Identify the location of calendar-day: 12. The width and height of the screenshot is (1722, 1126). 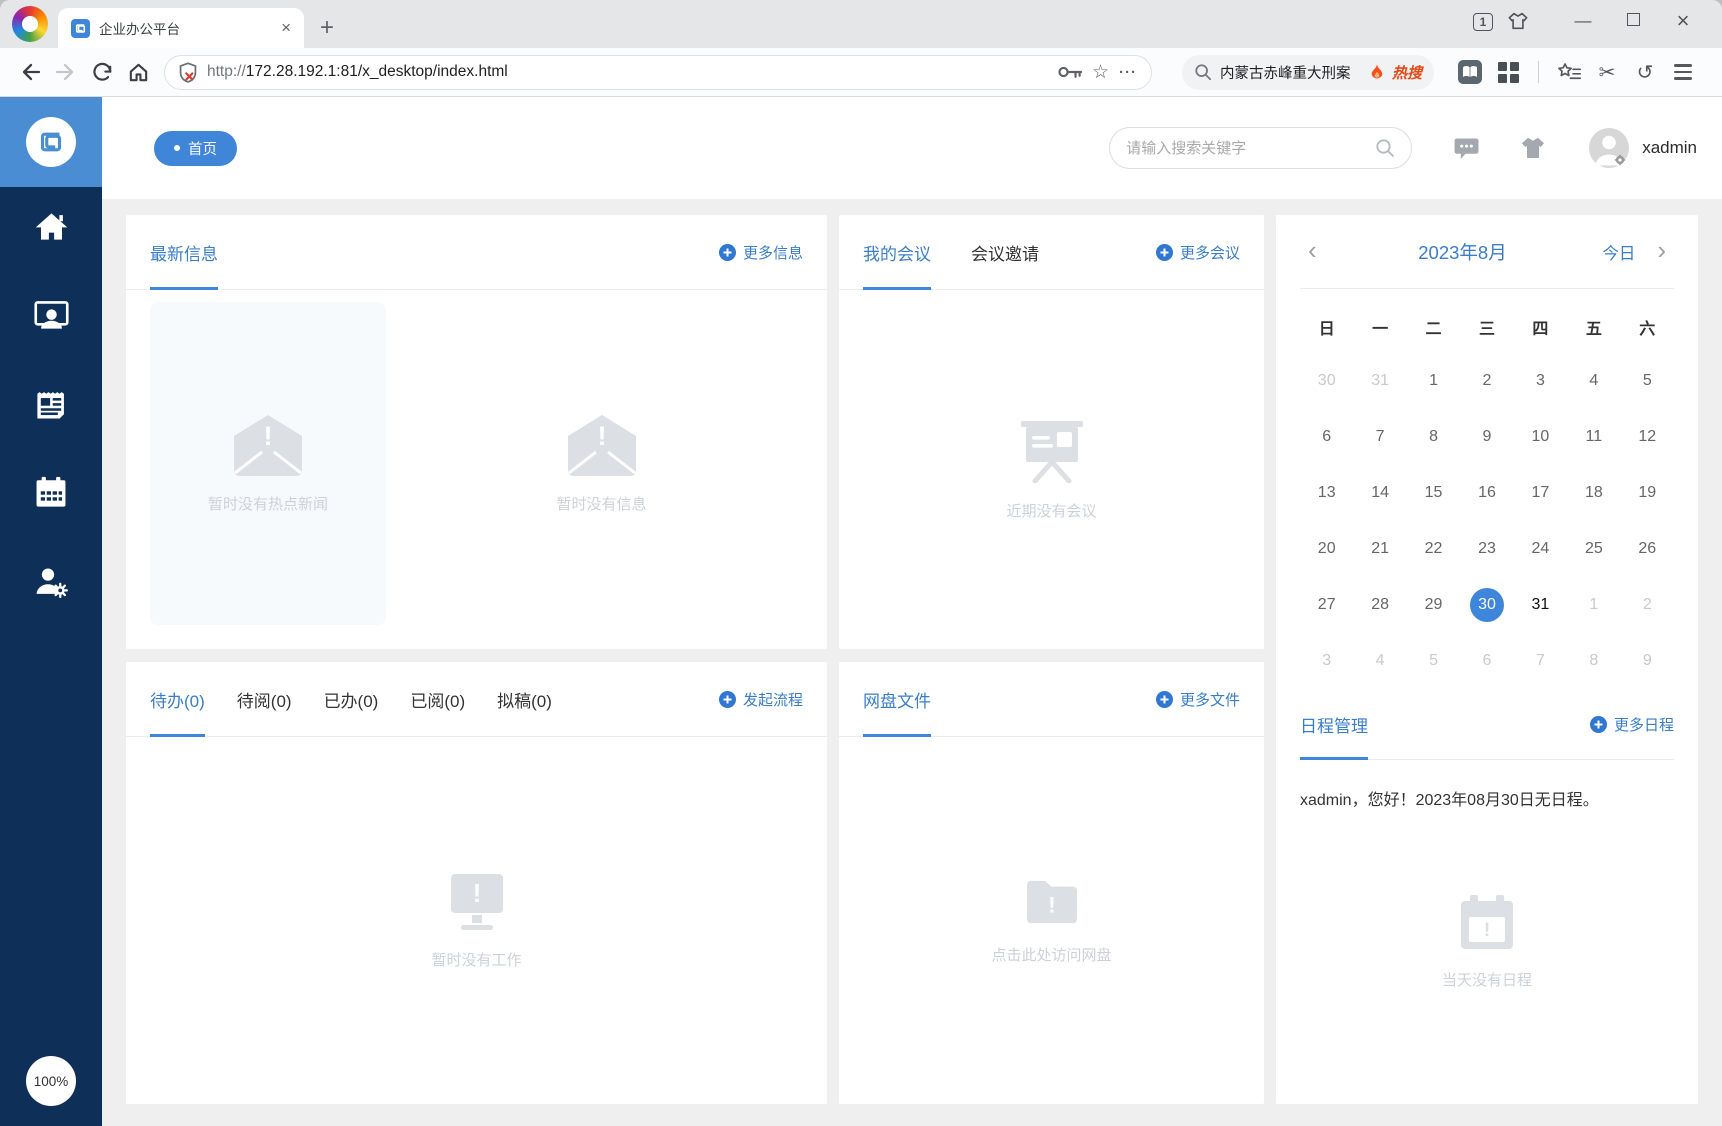
(1647, 437).